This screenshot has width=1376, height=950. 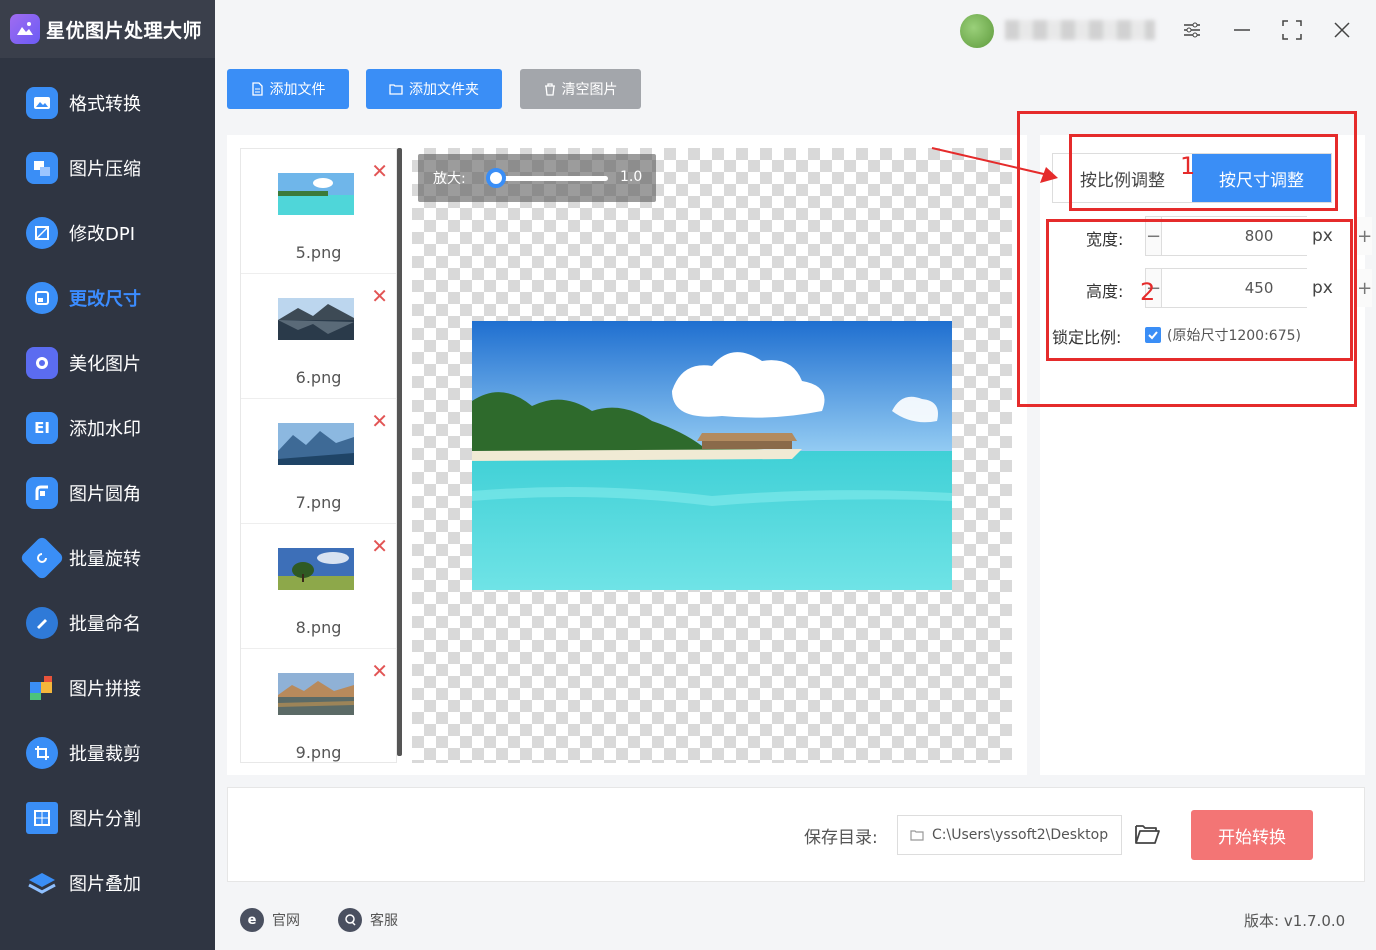 What do you see at coordinates (42, 752) in the screenshot?
I see `crop-icon` at bounding box center [42, 752].